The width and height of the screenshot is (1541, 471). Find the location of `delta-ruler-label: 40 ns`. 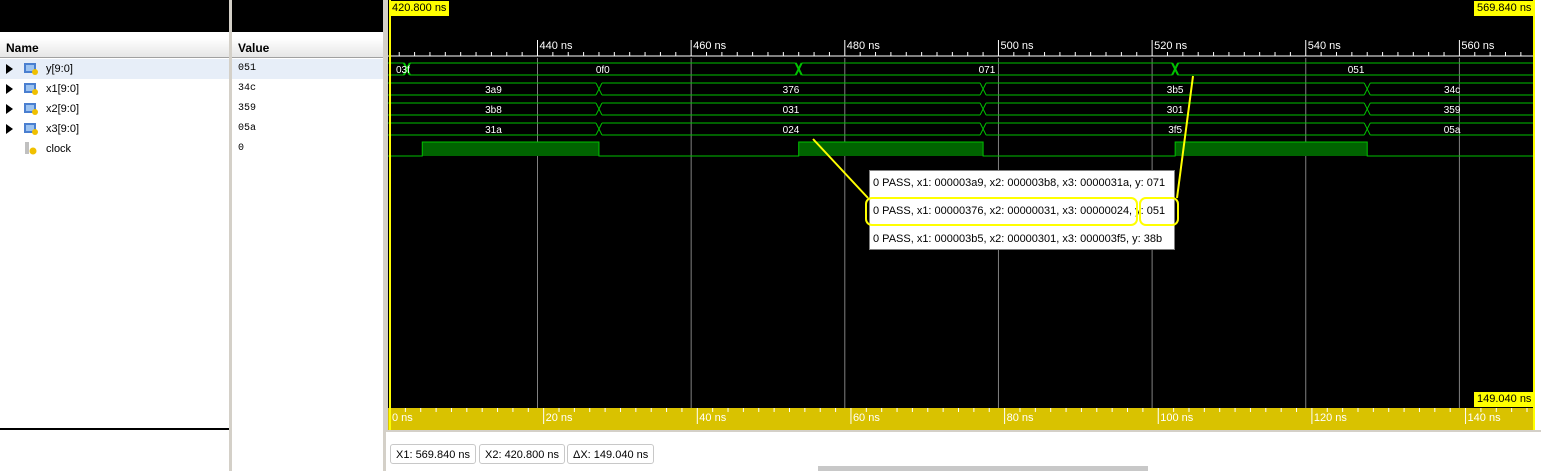

delta-ruler-label: 40 ns is located at coordinates (712, 418).